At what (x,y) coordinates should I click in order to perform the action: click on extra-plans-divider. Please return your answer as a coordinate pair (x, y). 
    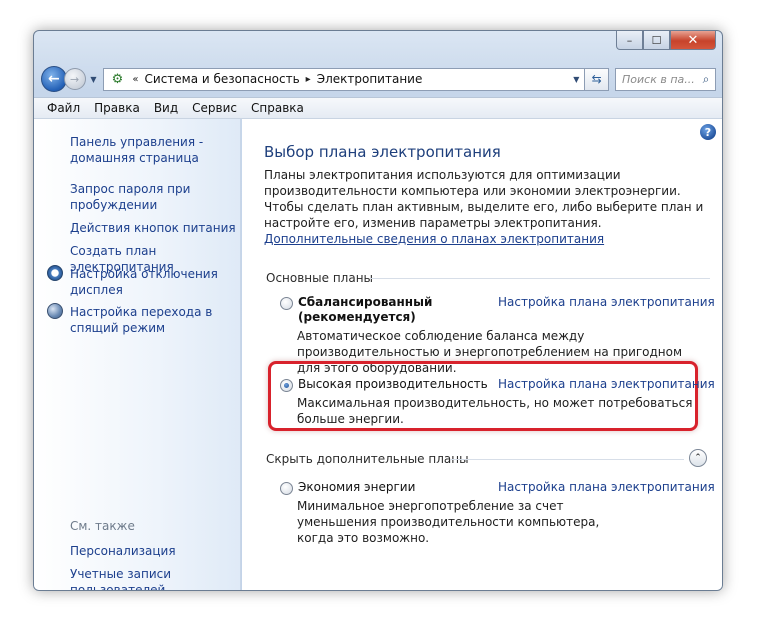
    Looking at the image, I should click on (567, 459).